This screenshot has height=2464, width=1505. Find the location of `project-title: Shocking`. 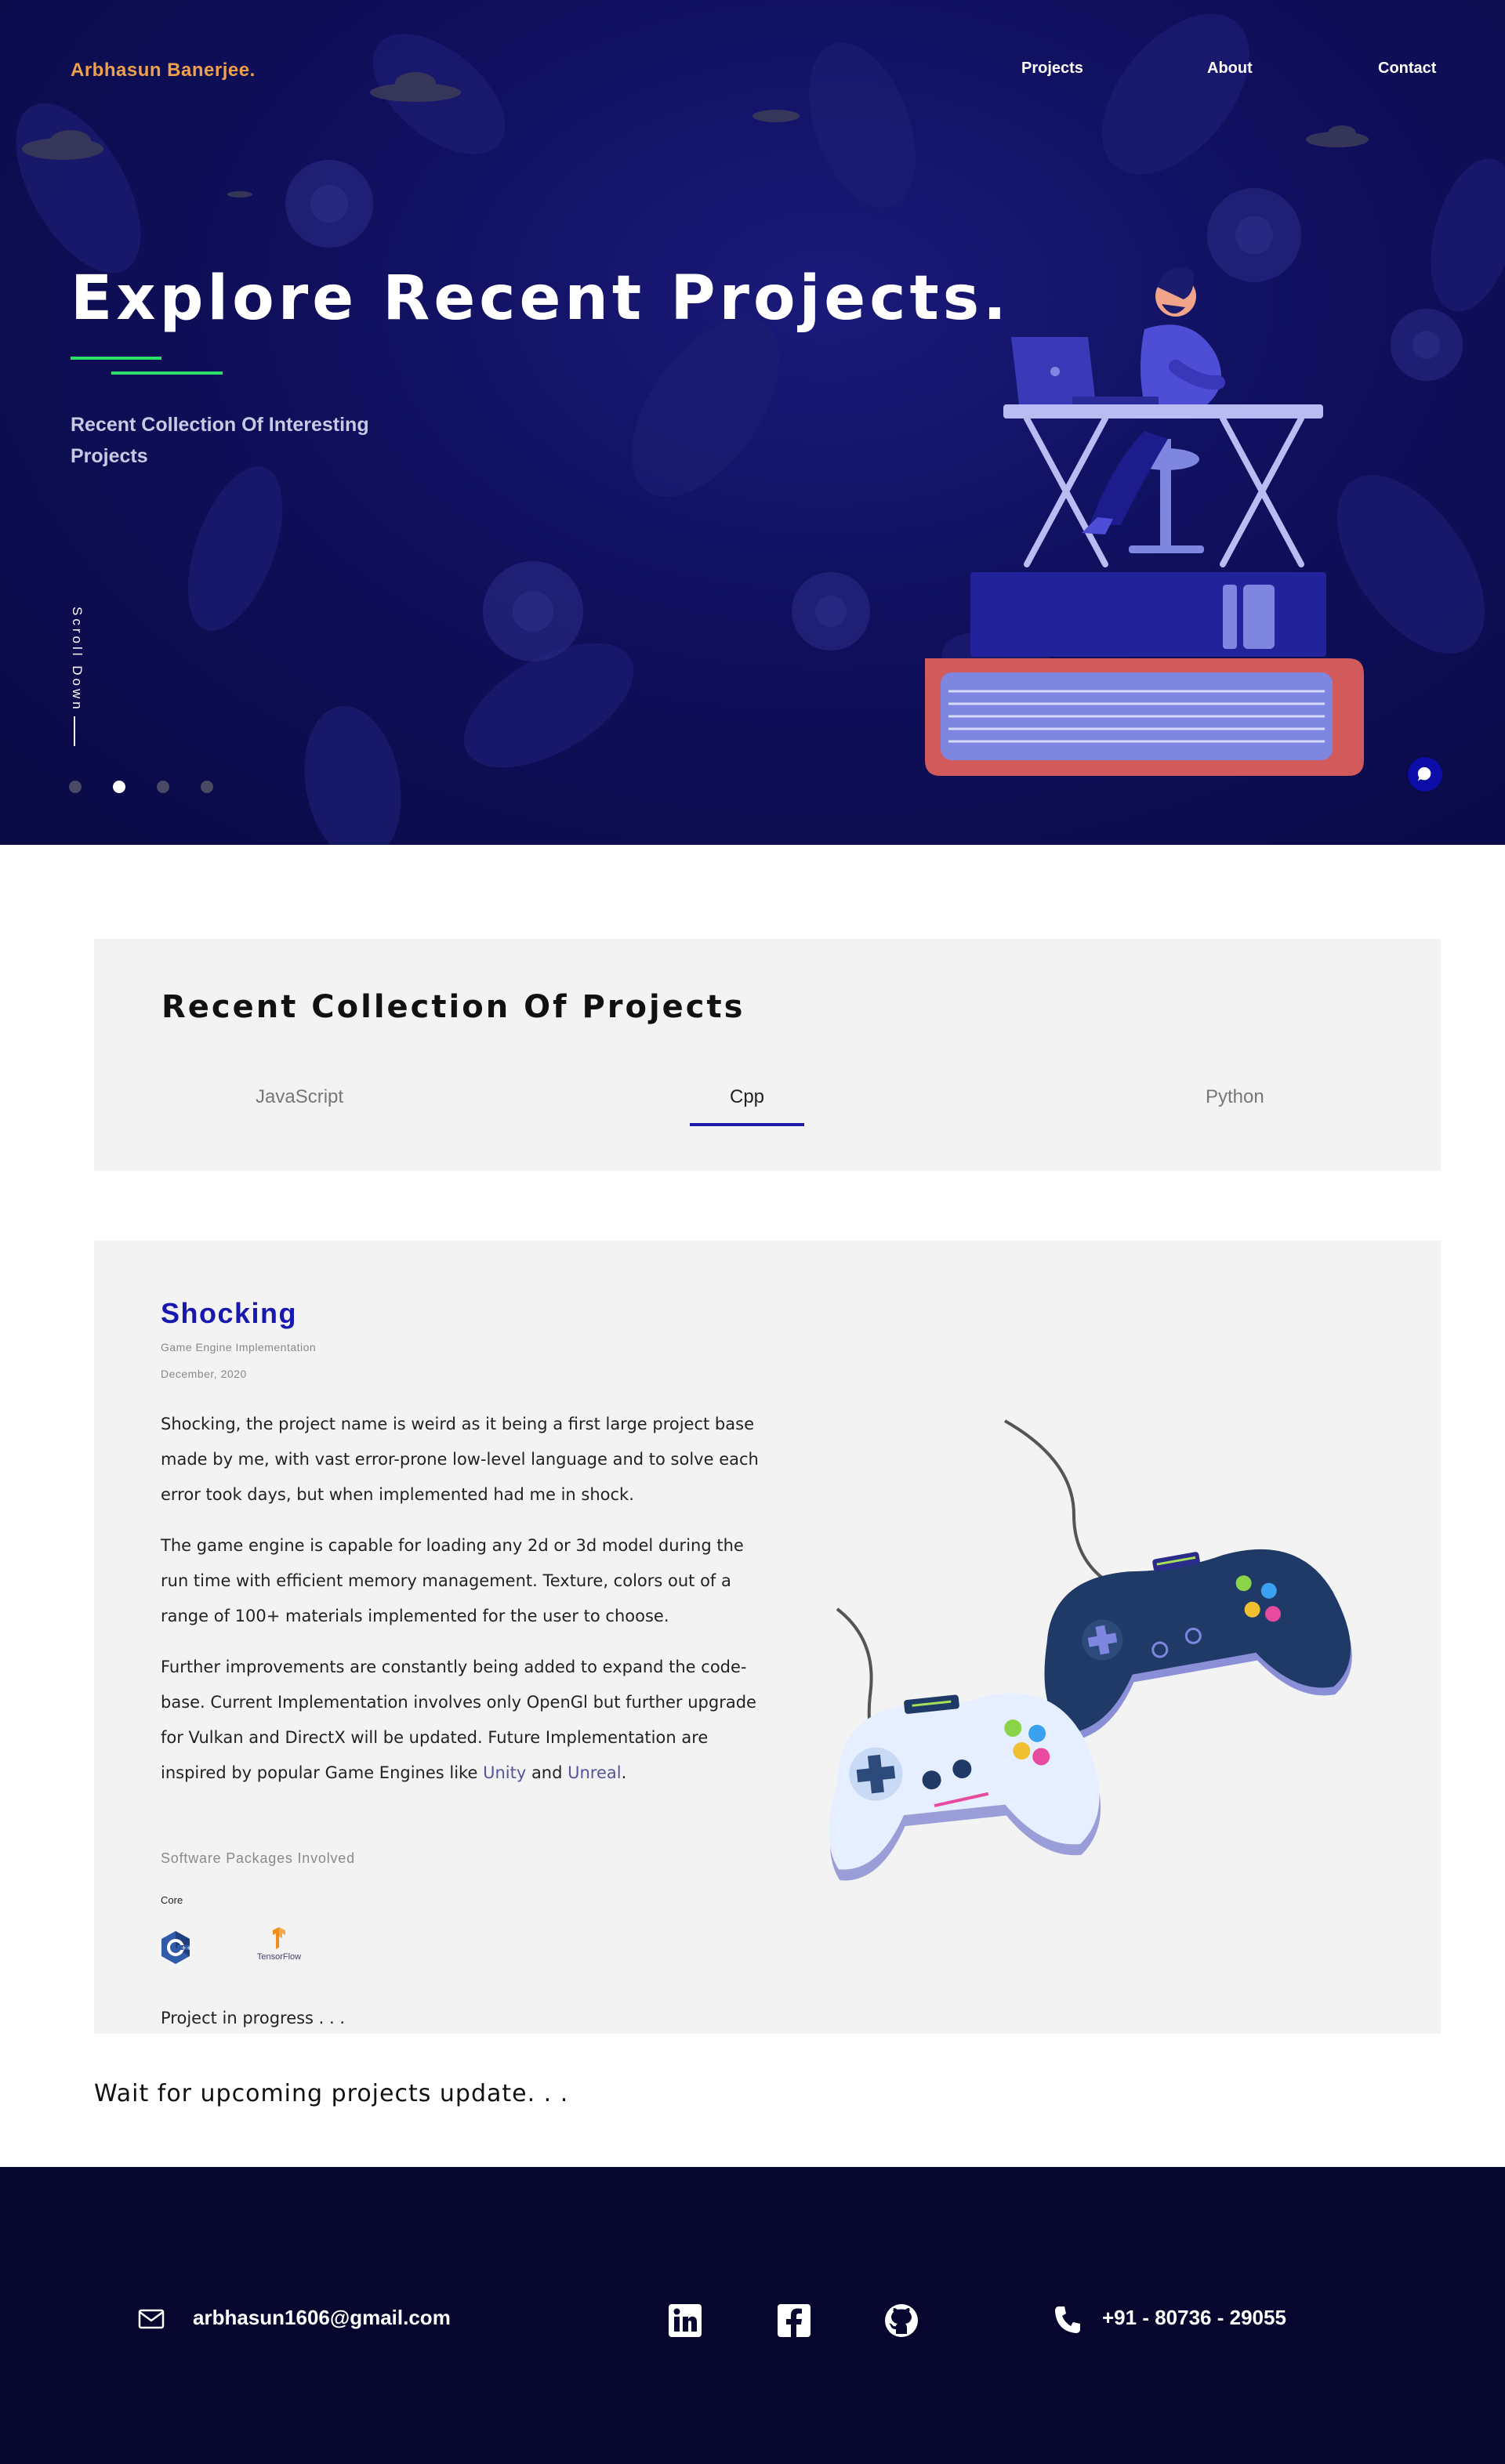

project-title: Shocking is located at coordinates (229, 1313).